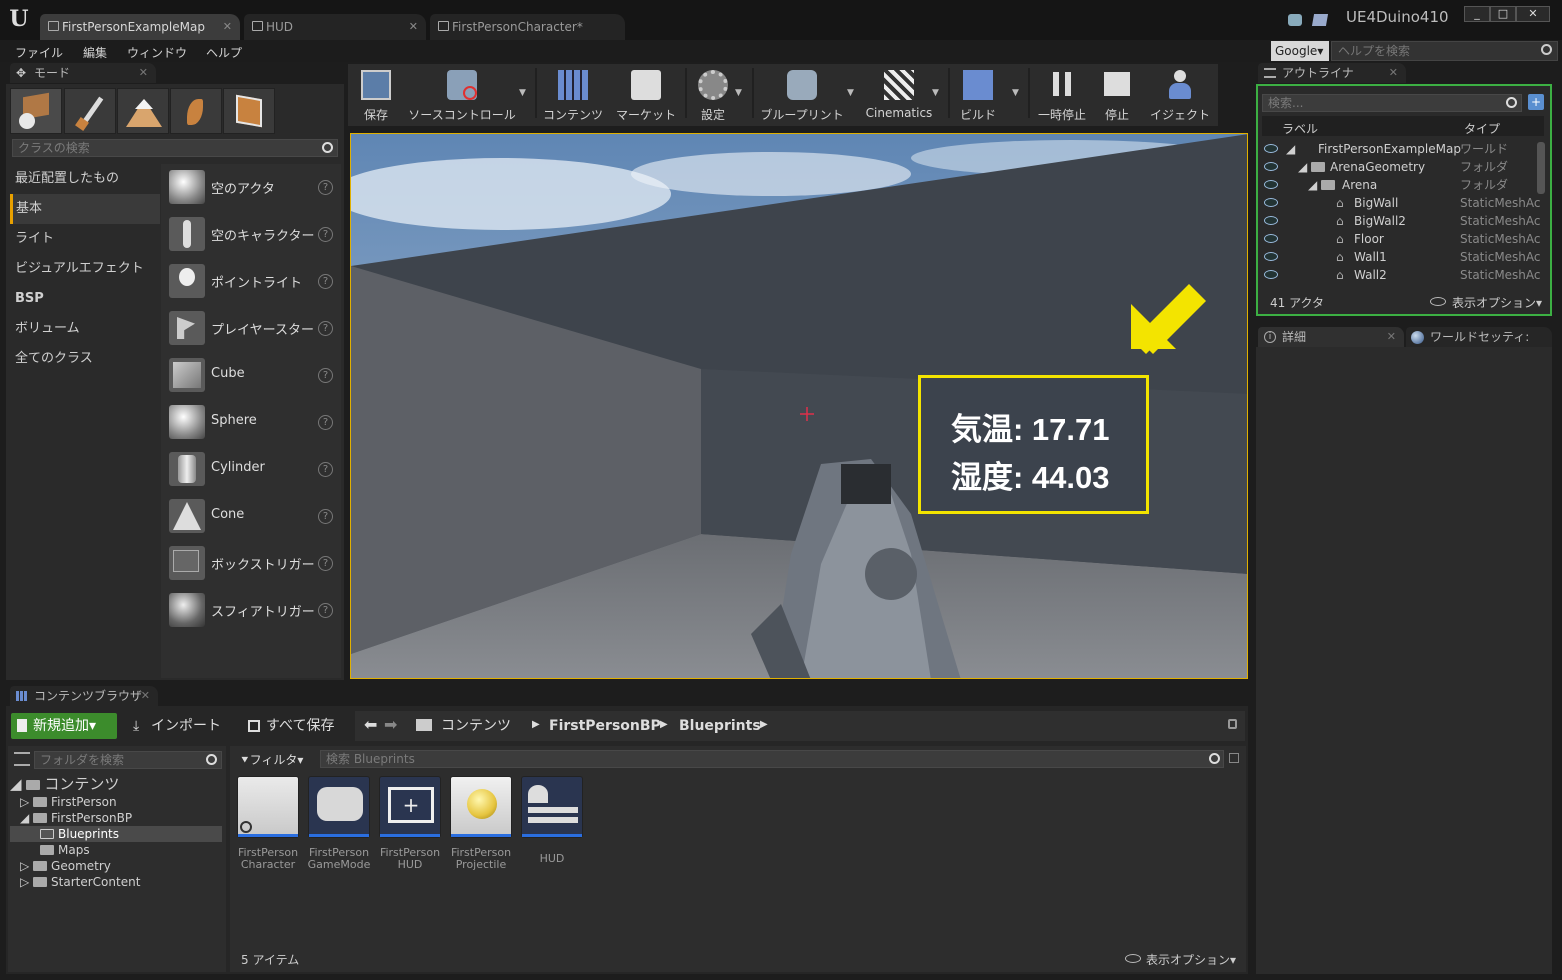 This screenshot has height=980, width=1562. What do you see at coordinates (251, 187) in the screenshot?
I see `place-item-empty-actor: 空のアクタ ?` at bounding box center [251, 187].